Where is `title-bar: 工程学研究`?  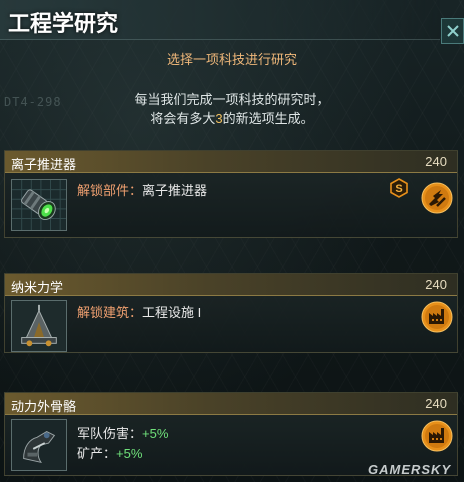
title-bar: 工程学研究 is located at coordinates (220, 20).